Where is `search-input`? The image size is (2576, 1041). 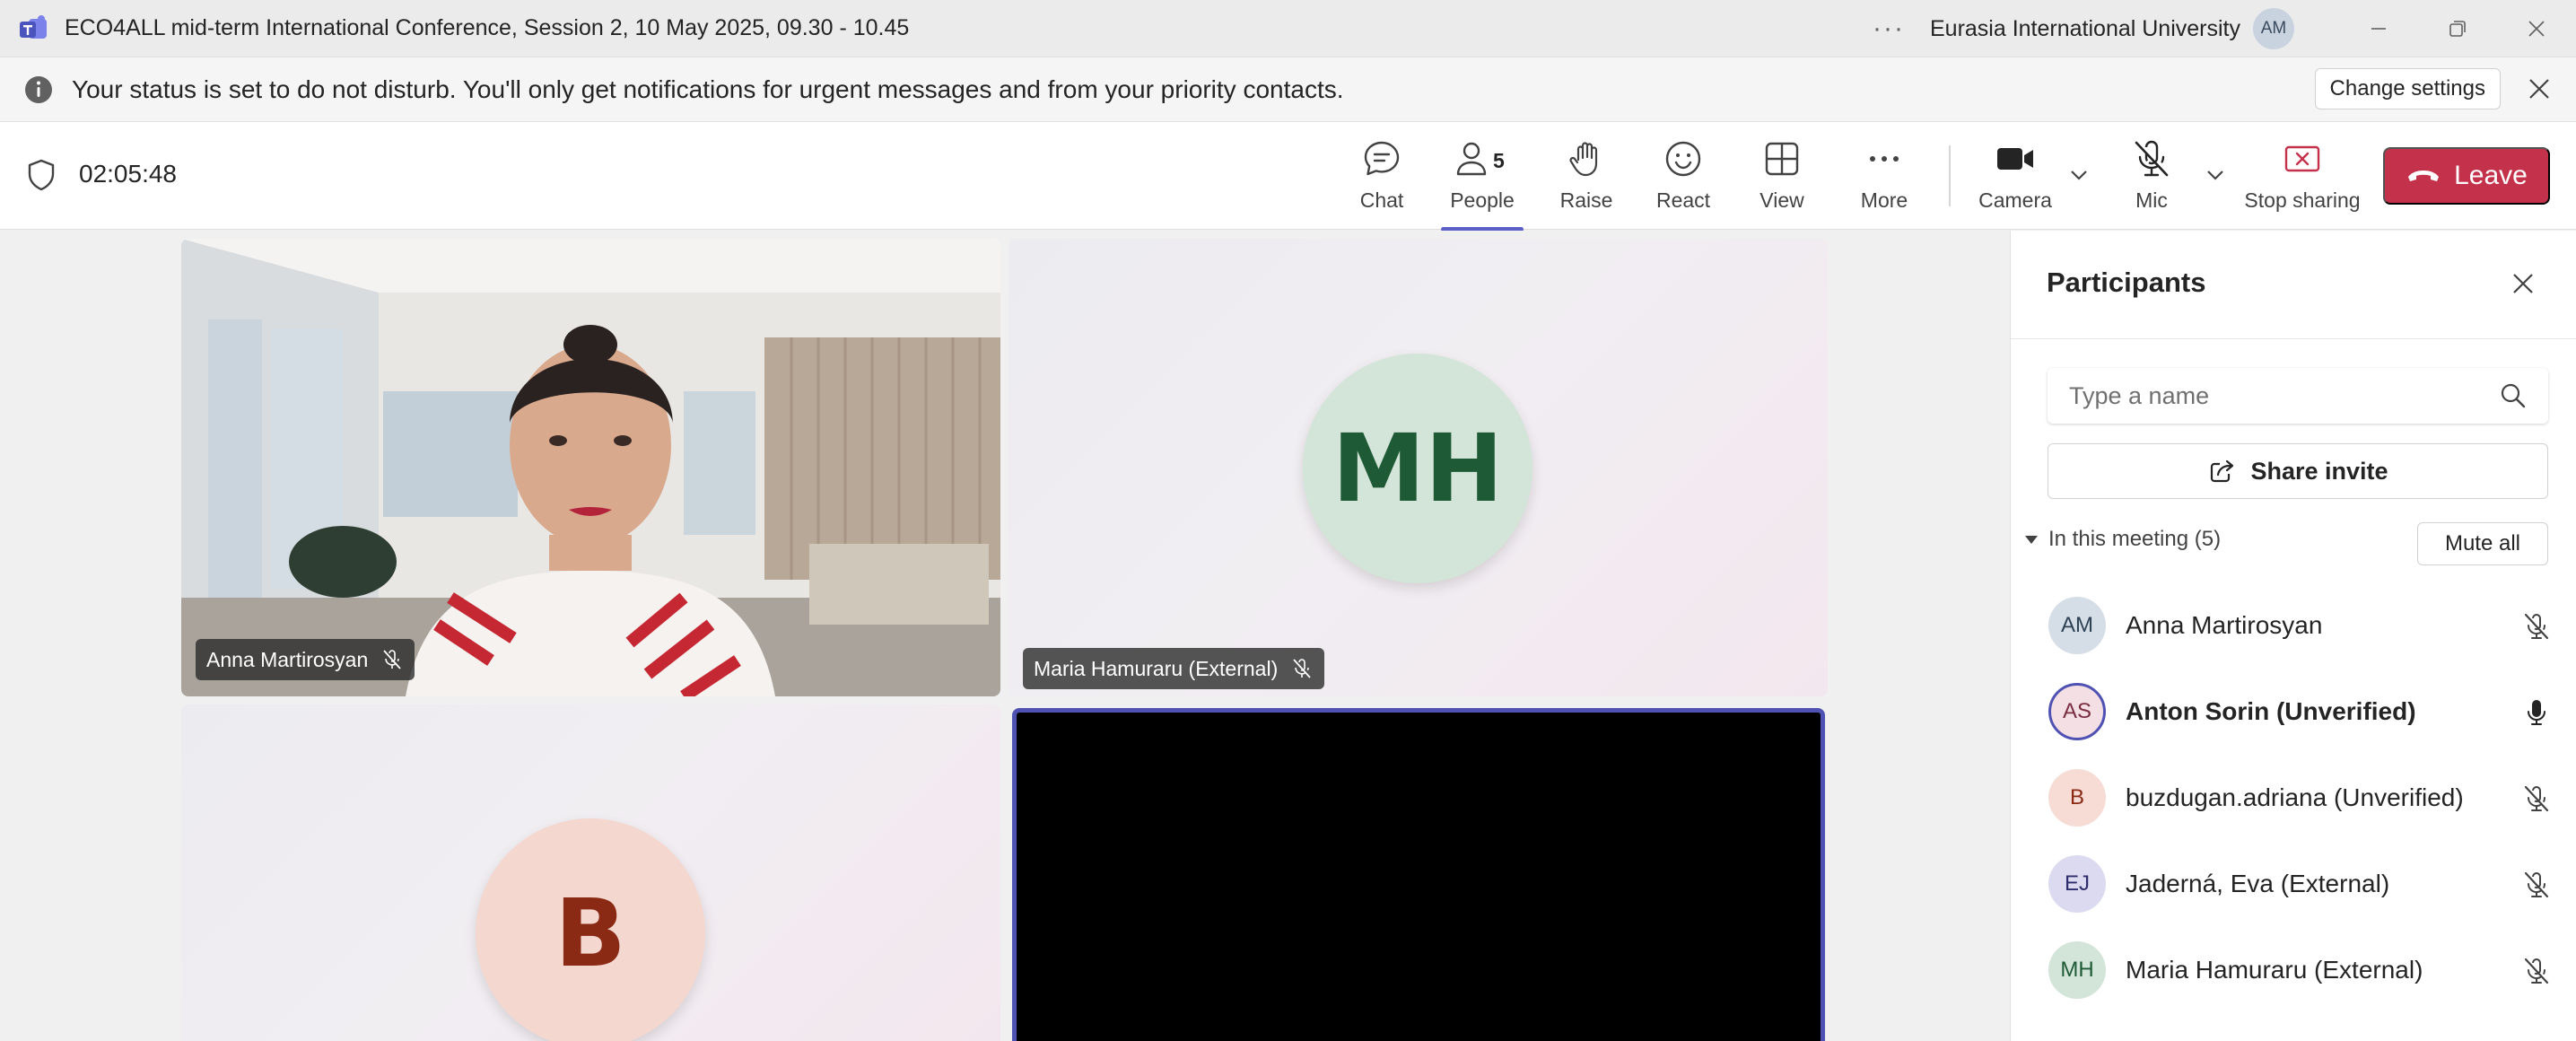
search-input is located at coordinates (2267, 396).